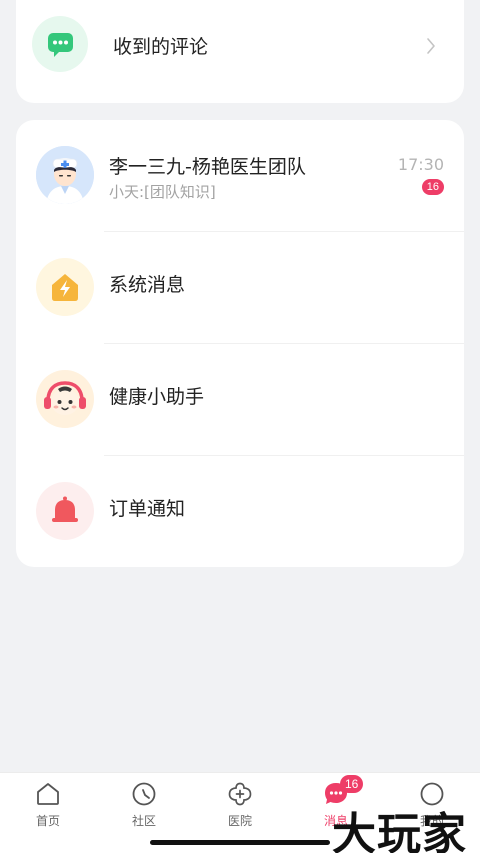 This screenshot has height=853, width=480. I want to click on tab-community: 社区, so click(144, 807).